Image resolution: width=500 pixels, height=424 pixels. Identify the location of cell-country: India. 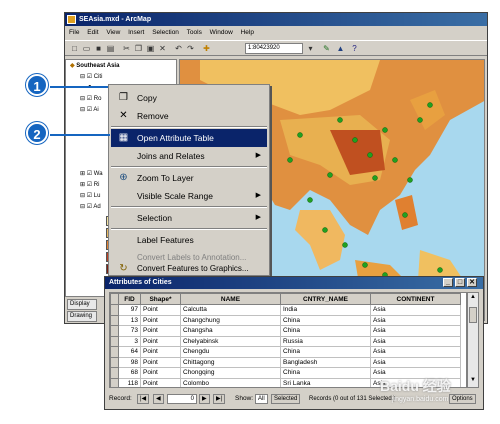
(325, 310).